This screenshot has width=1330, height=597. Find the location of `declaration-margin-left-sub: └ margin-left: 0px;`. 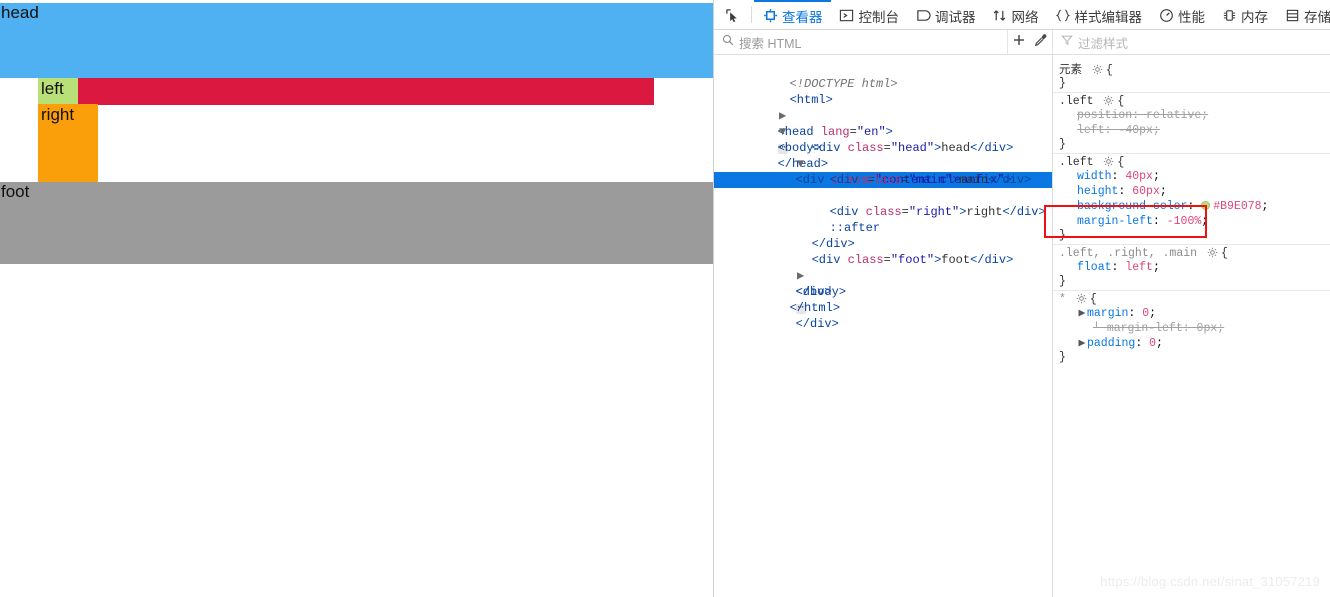

declaration-margin-left-sub: └ margin-left: 0px; is located at coordinates (1194, 328).